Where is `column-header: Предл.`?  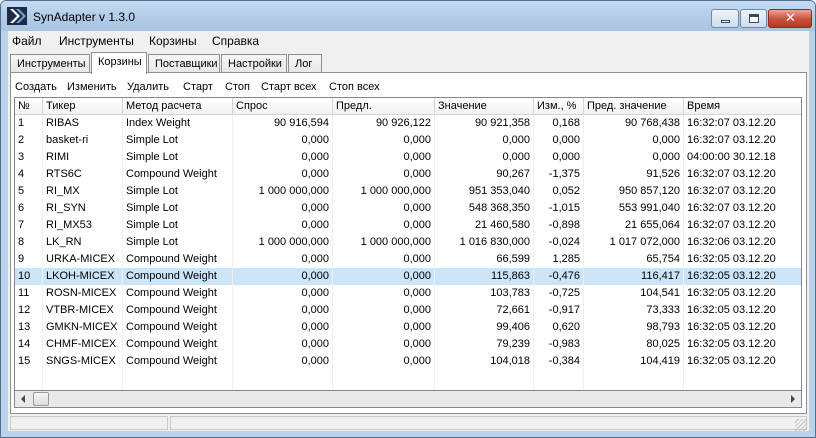 column-header: Предл. is located at coordinates (384, 106).